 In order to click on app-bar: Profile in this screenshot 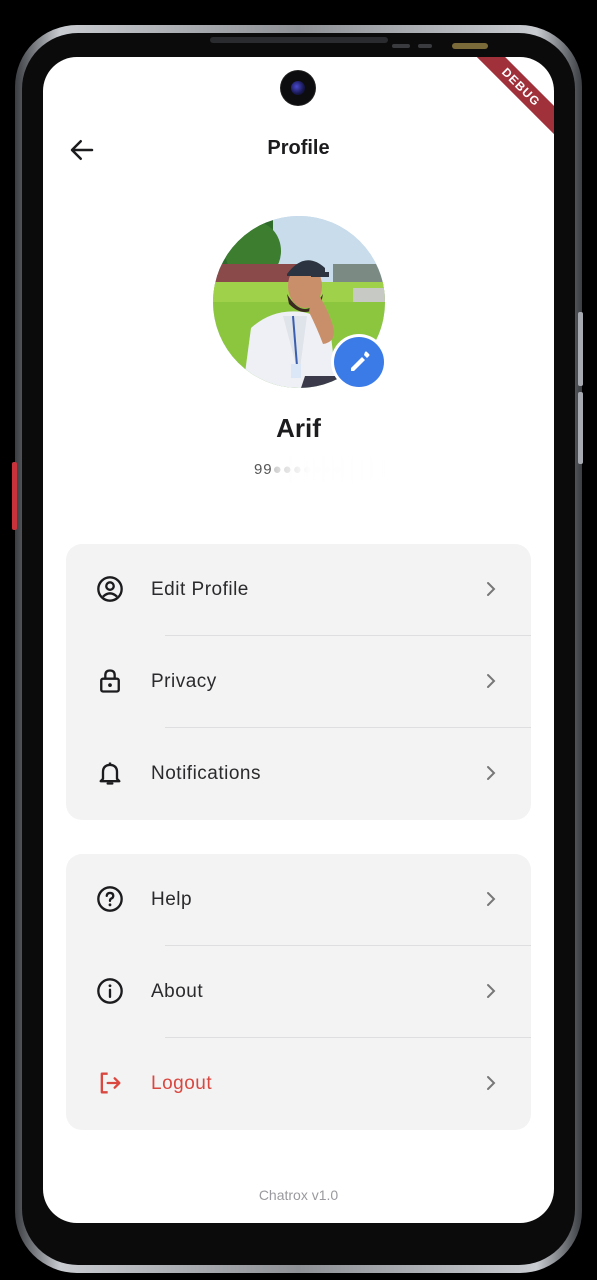, I will do `click(298, 149)`.